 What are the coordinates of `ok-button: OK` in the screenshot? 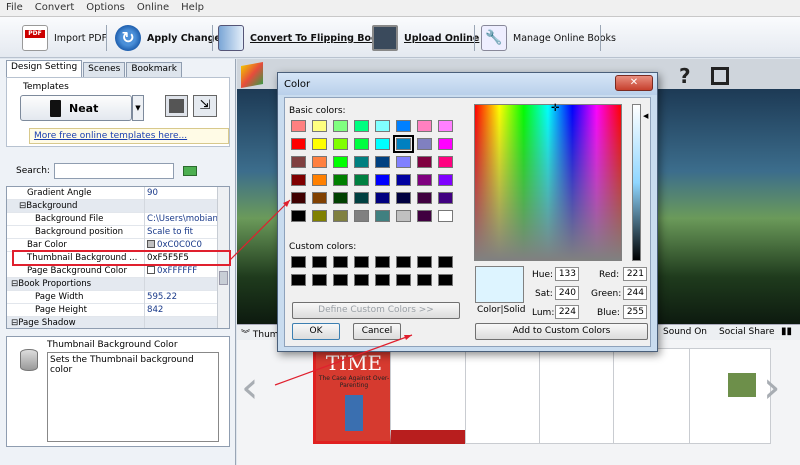 It's located at (316, 331).